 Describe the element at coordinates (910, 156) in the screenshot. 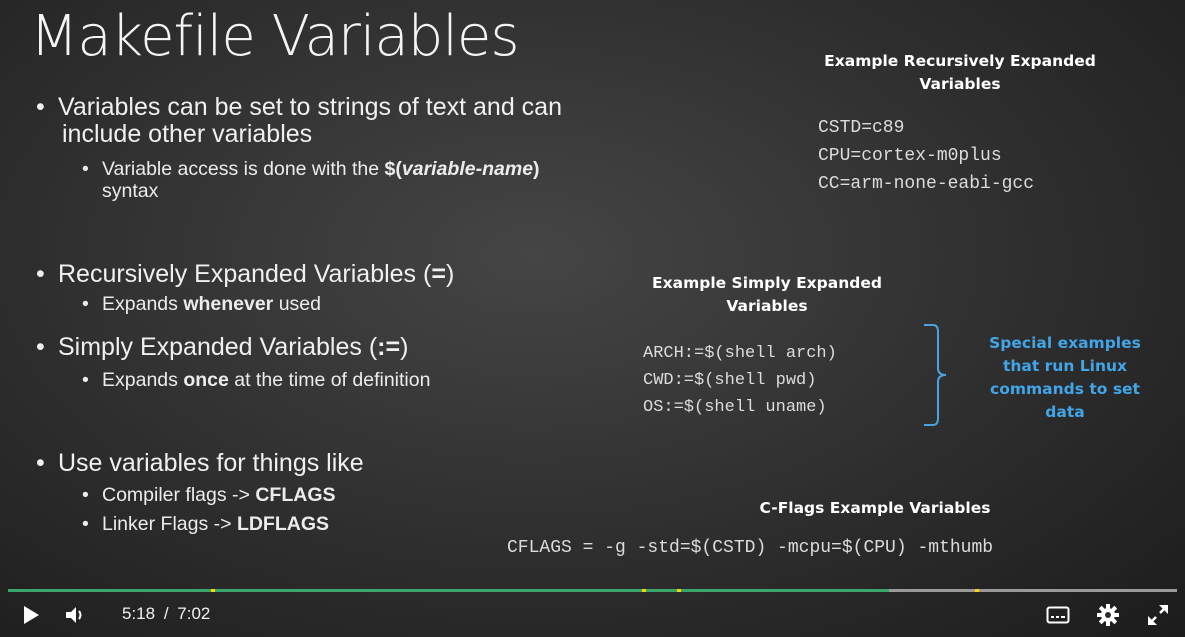

I see `code-line: CPU=cortex-m0plus` at that location.